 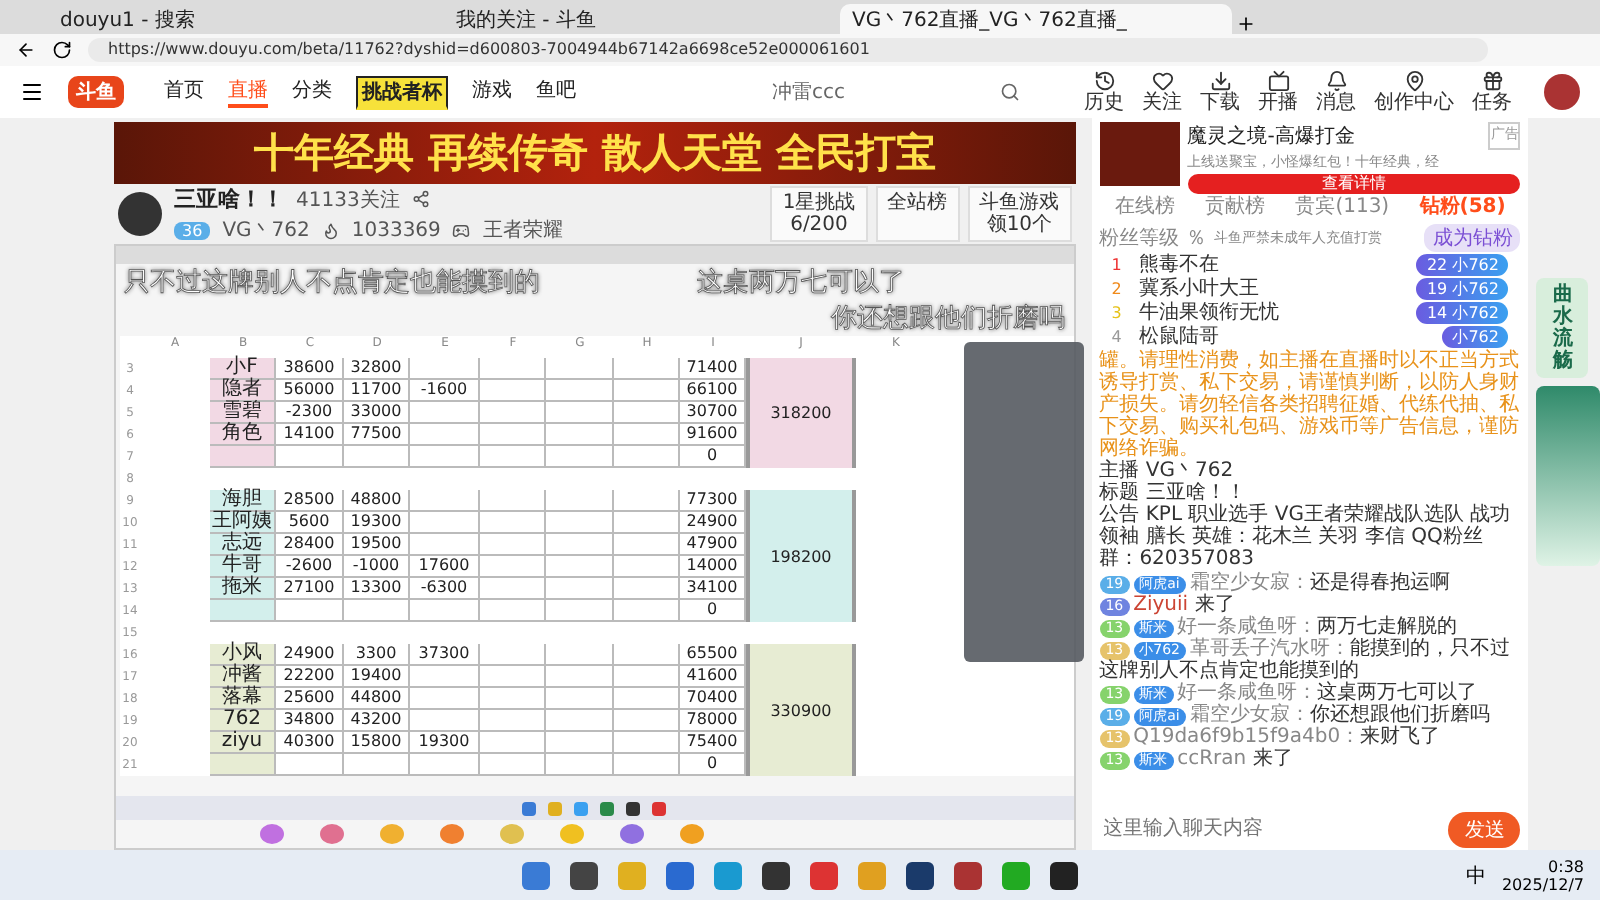 What do you see at coordinates (377, 721) in the screenshot?
I see `table-cell: 43200` at bounding box center [377, 721].